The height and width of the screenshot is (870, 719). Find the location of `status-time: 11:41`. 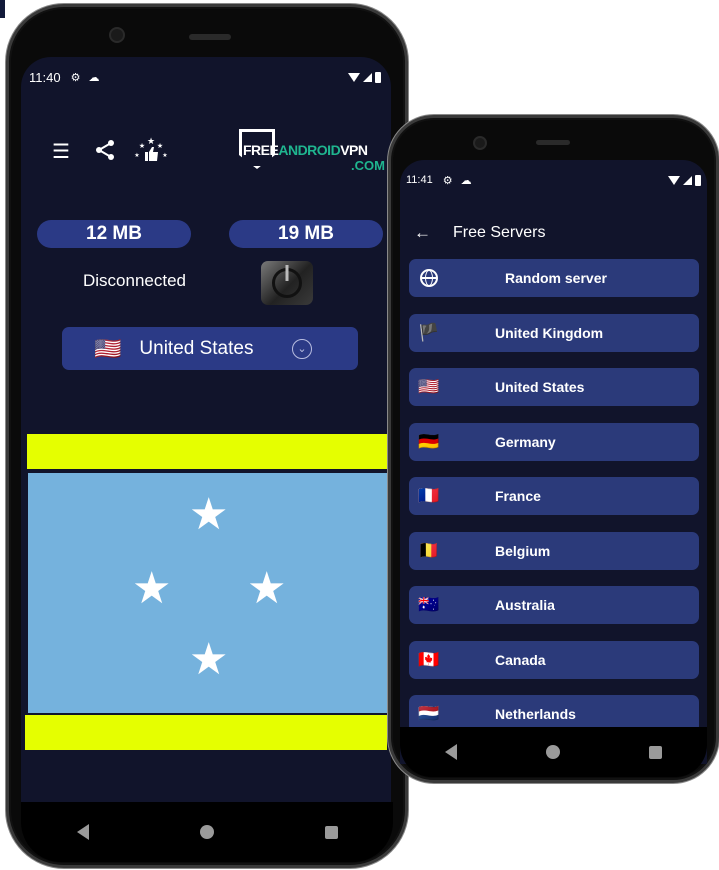

status-time: 11:41 is located at coordinates (419, 180).